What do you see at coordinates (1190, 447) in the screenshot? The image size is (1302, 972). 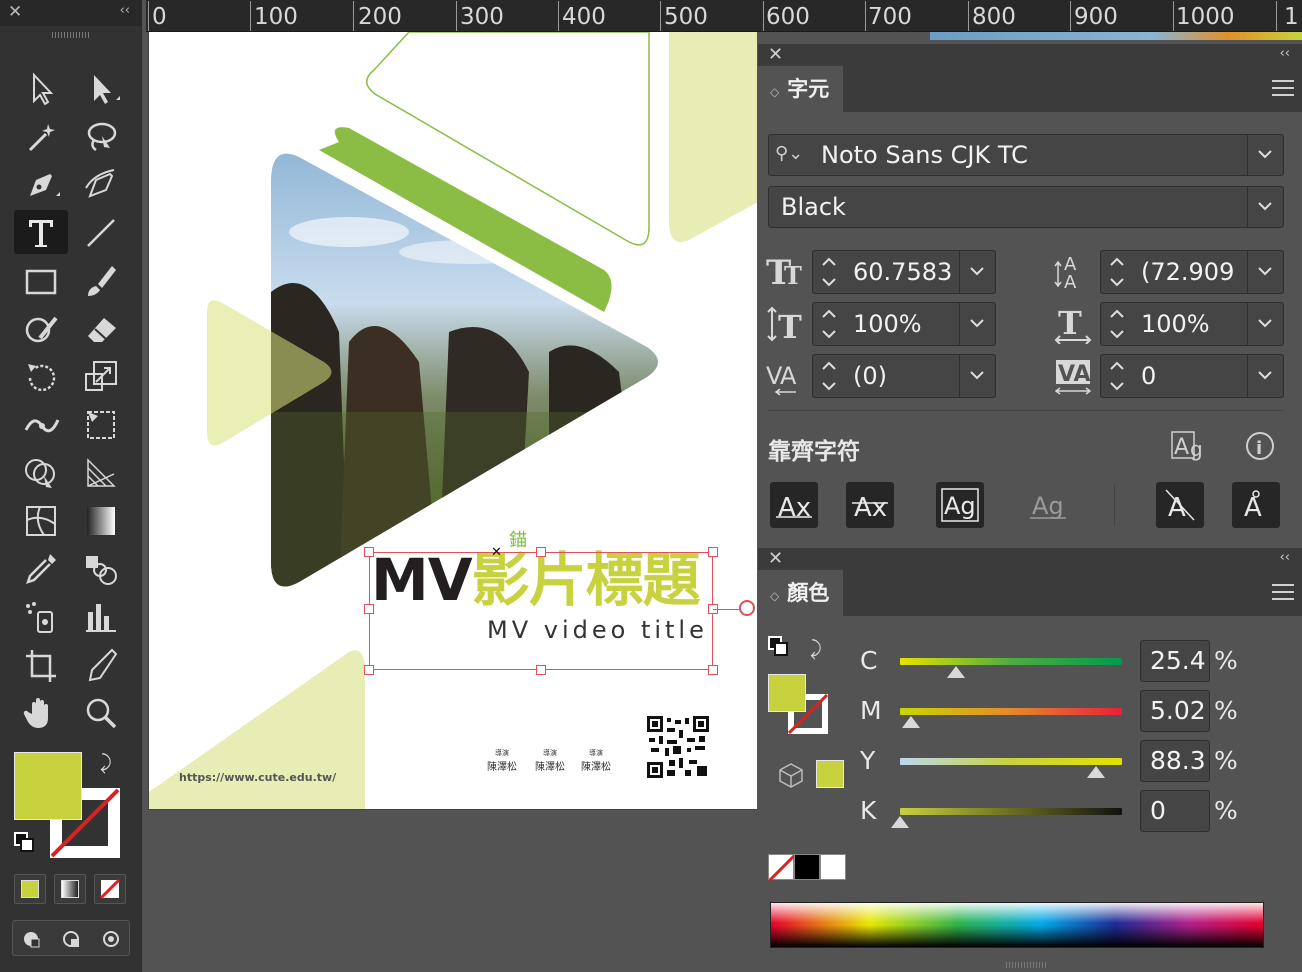 I see `glyph-bounds-icon: Ag` at bounding box center [1190, 447].